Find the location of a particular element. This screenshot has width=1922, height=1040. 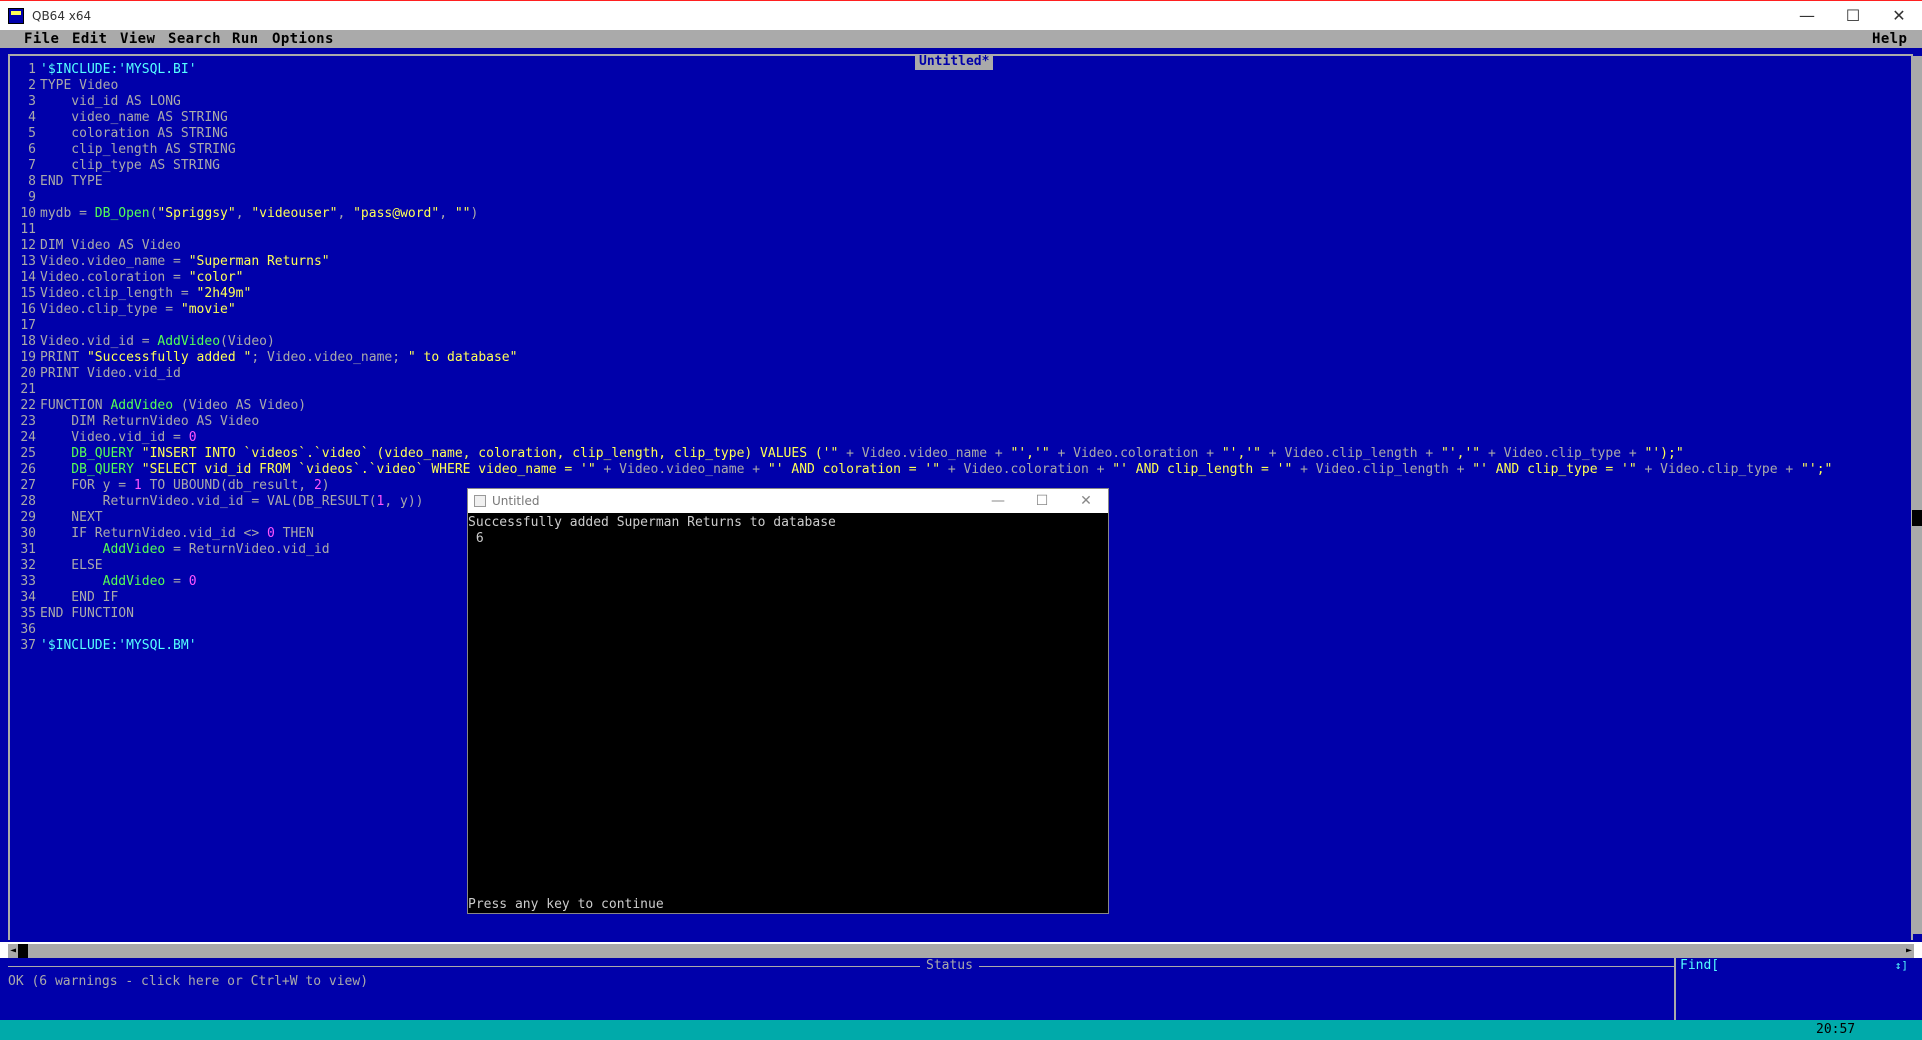

code-token: Video.coloration = is located at coordinates (114, 277).